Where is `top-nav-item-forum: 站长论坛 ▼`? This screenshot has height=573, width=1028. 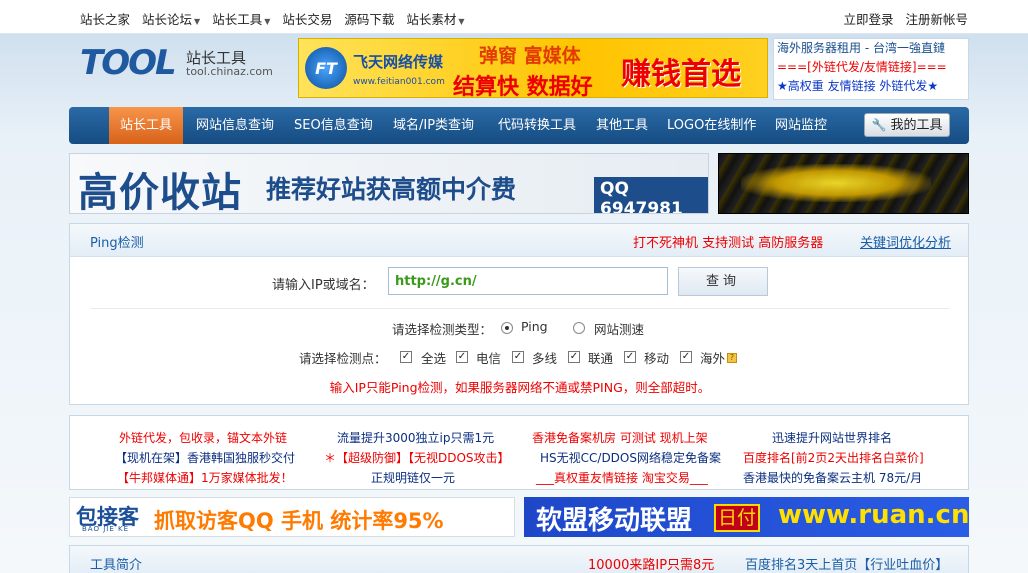
top-nav-item-forum: 站长论坛 ▼ is located at coordinates (171, 18).